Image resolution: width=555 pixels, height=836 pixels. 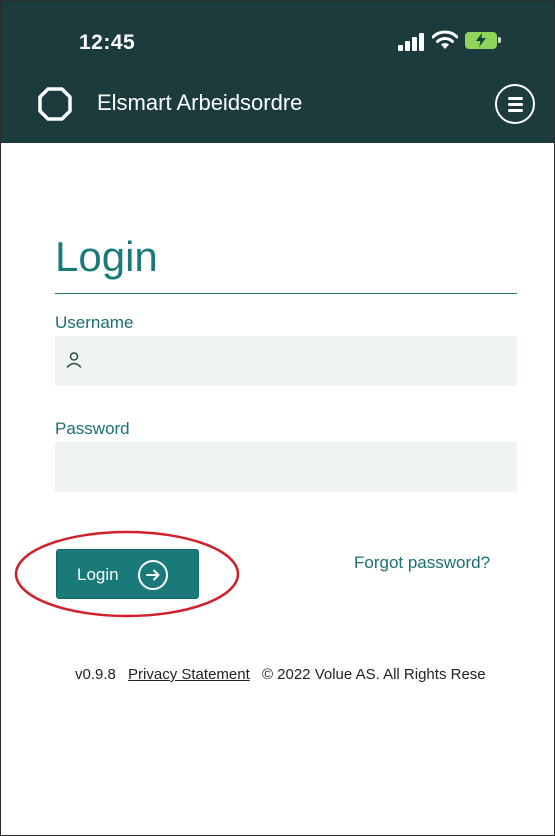 What do you see at coordinates (286, 293) in the screenshot?
I see `title-divider` at bounding box center [286, 293].